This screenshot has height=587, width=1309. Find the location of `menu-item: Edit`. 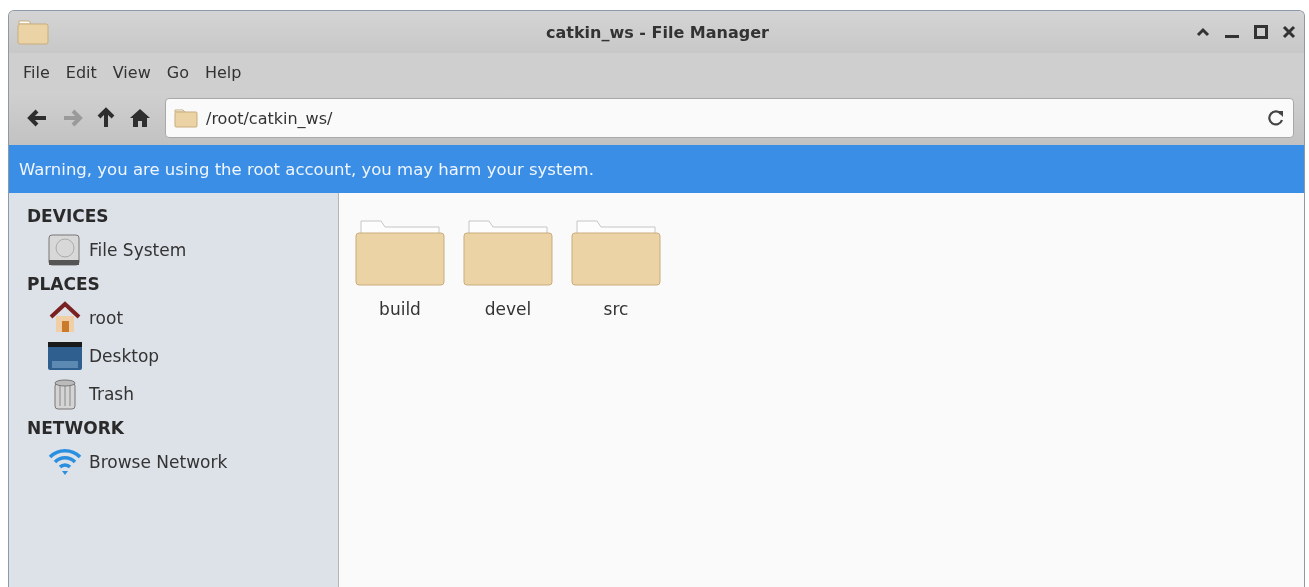

menu-item: Edit is located at coordinates (81, 72).